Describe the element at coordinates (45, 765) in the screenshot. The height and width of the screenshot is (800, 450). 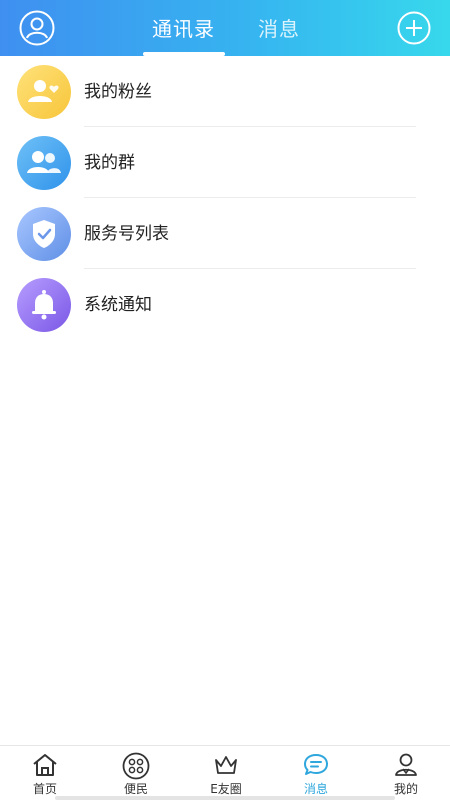
I see `home-icon` at that location.